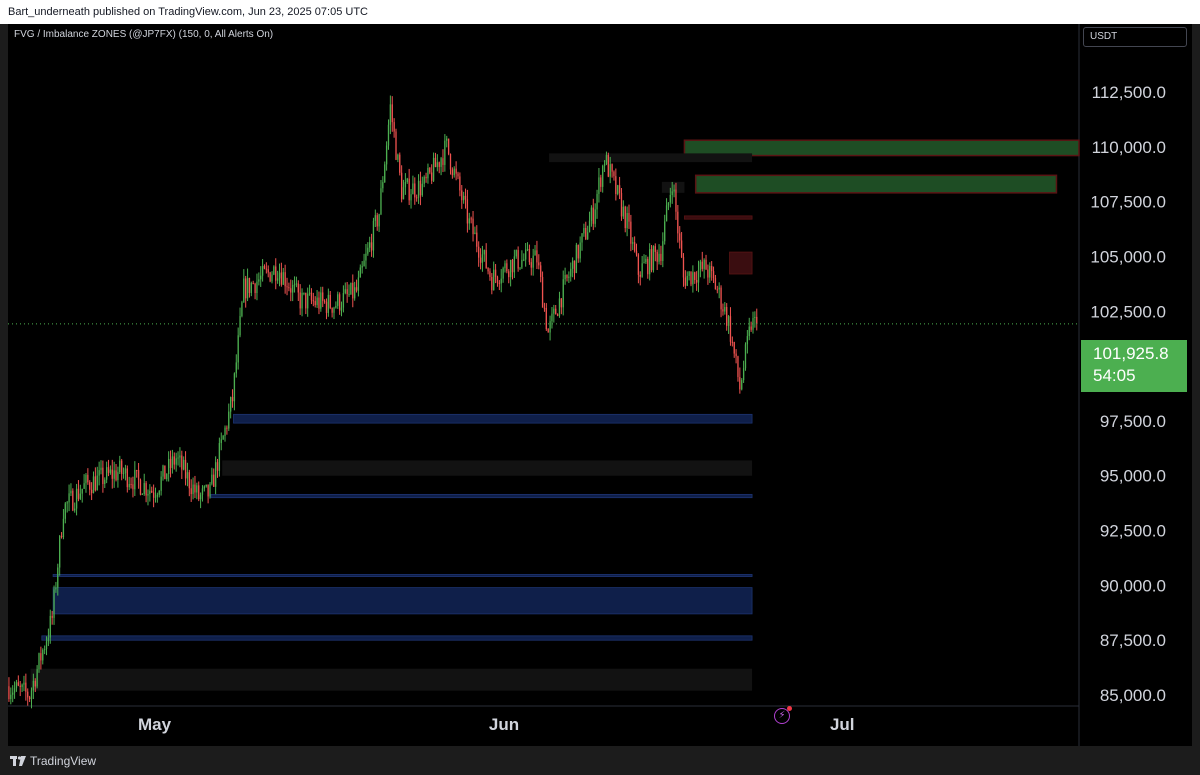 The width and height of the screenshot is (1200, 775). What do you see at coordinates (1128, 202) in the screenshot?
I see `y-tick-label: 107,500.0` at bounding box center [1128, 202].